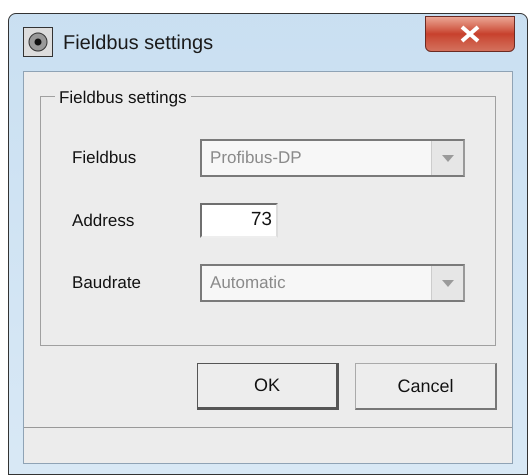 Image resolution: width=531 pixels, height=475 pixels. Describe the element at coordinates (138, 43) in the screenshot. I see `window-title: Fieldbus settings` at that location.